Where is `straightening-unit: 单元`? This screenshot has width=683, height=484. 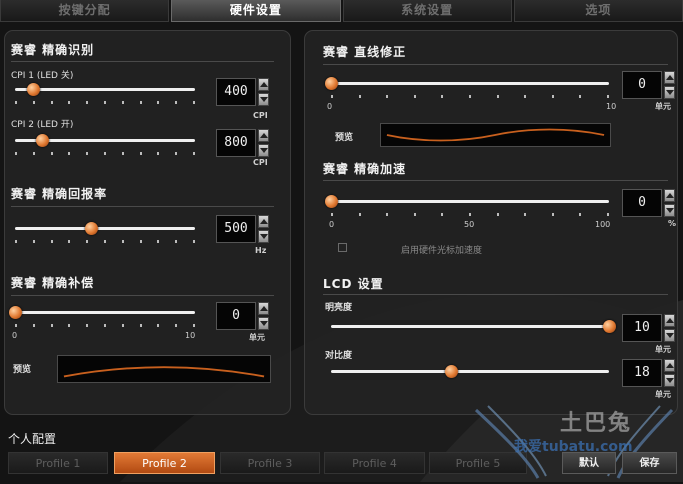
straightening-unit: 单元 is located at coordinates (663, 106).